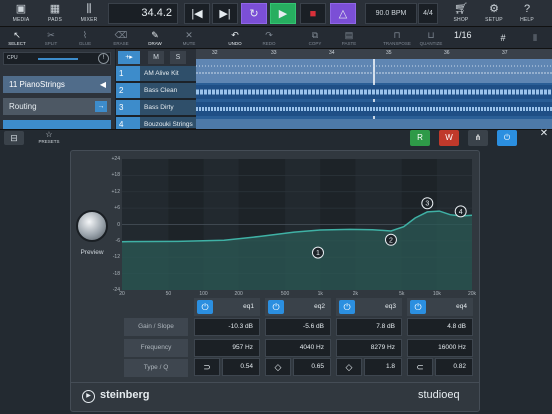 The image size is (552, 414). What do you see at coordinates (118, 224) in the screenshot?
I see `db-tick-label: 0` at bounding box center [118, 224].